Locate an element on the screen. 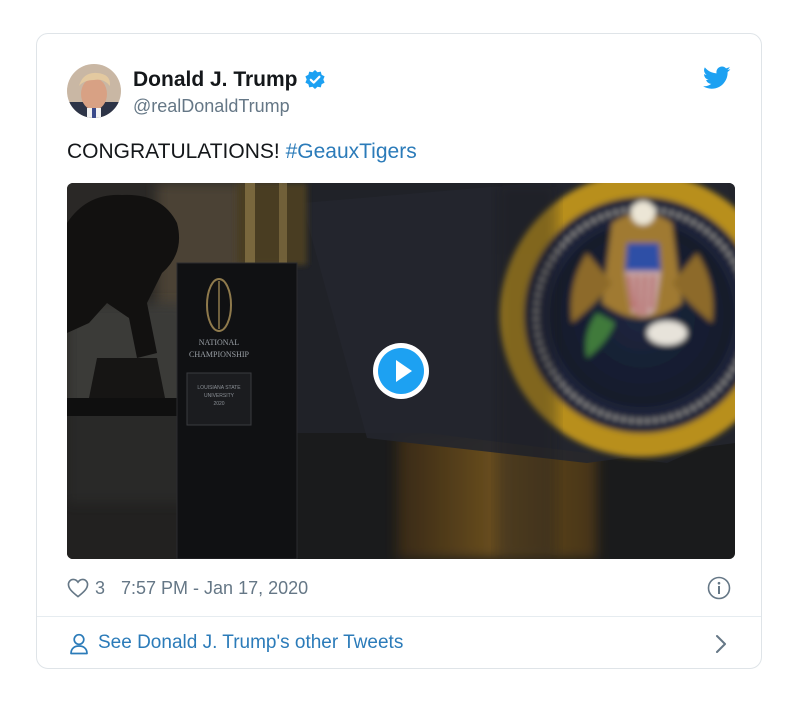 This screenshot has width=800, height=724. author-names: Donald J. Trump @realDonaldTrump is located at coordinates (229, 92).